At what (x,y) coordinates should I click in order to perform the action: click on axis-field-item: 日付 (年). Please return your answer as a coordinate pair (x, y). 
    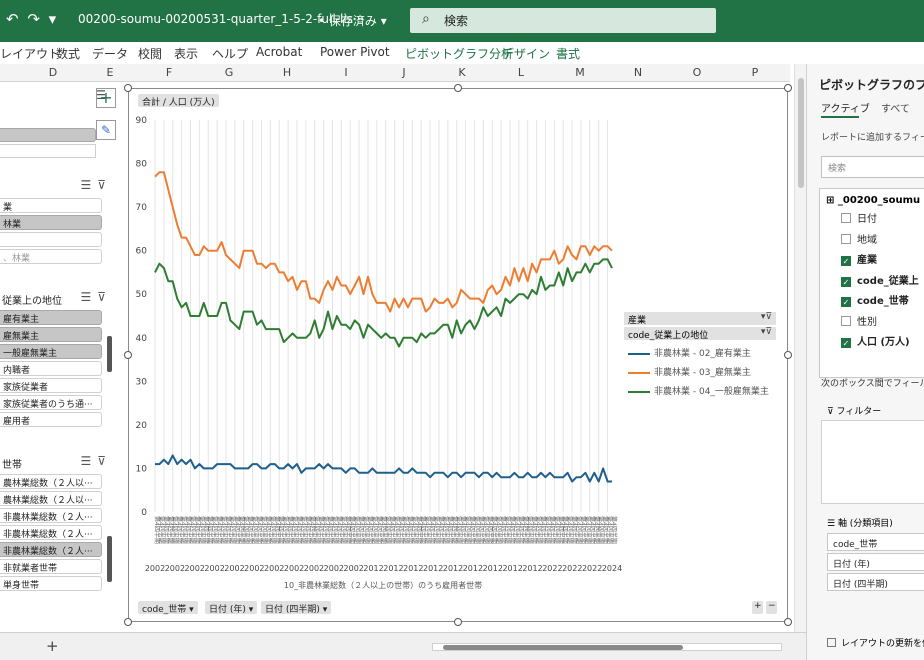
    Looking at the image, I should click on (875, 562).